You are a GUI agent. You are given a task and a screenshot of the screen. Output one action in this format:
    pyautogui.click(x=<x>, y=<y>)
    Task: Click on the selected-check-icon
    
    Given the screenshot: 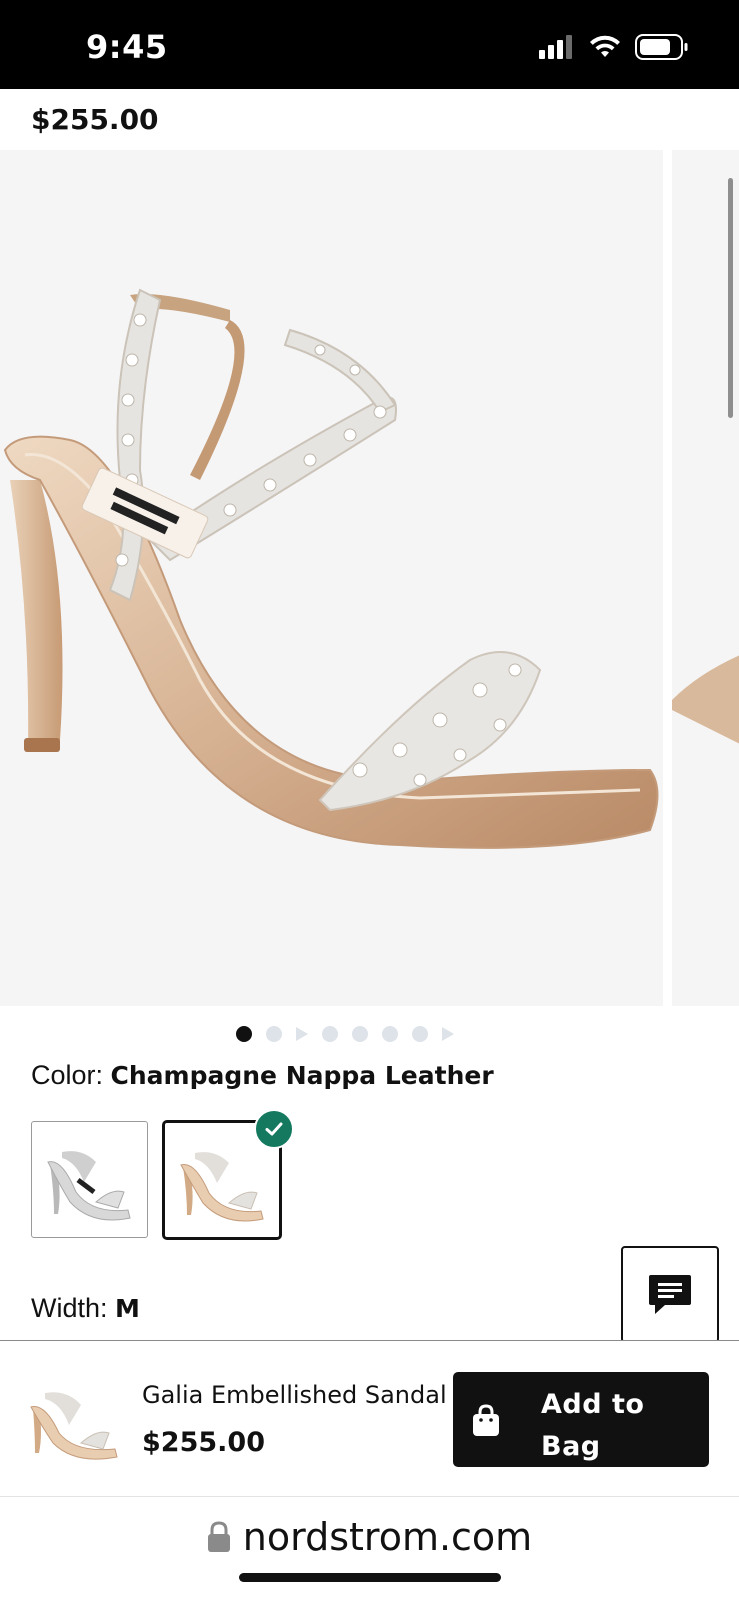 What is the action you would take?
    pyautogui.click(x=274, y=1129)
    